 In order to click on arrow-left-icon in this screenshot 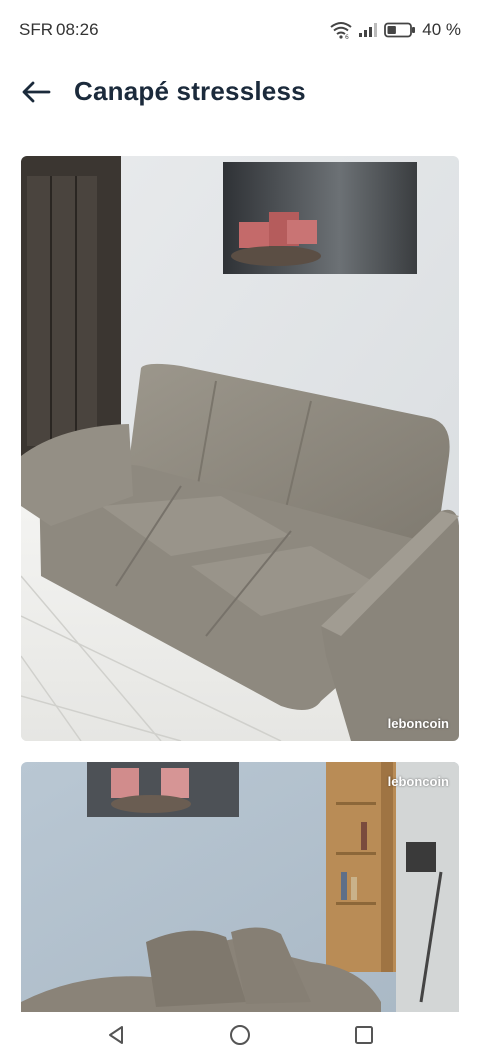, I will do `click(36, 94)`.